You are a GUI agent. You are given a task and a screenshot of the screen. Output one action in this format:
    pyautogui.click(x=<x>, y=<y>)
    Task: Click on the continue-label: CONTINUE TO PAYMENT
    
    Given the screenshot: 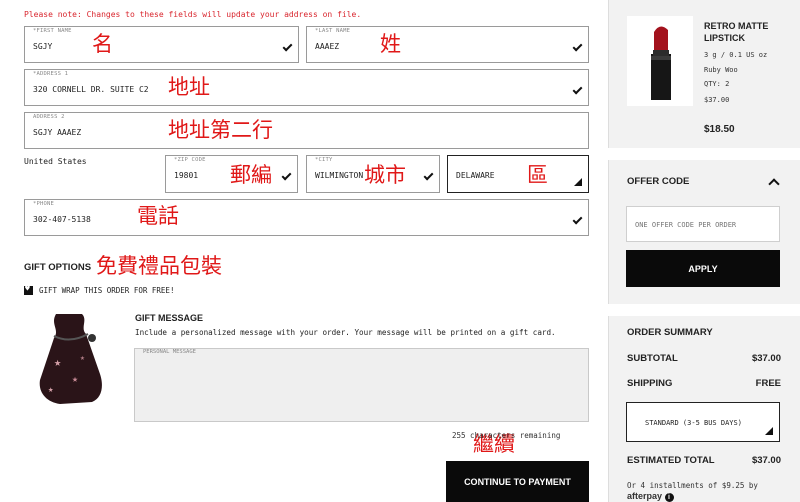 What is the action you would take?
    pyautogui.click(x=517, y=481)
    